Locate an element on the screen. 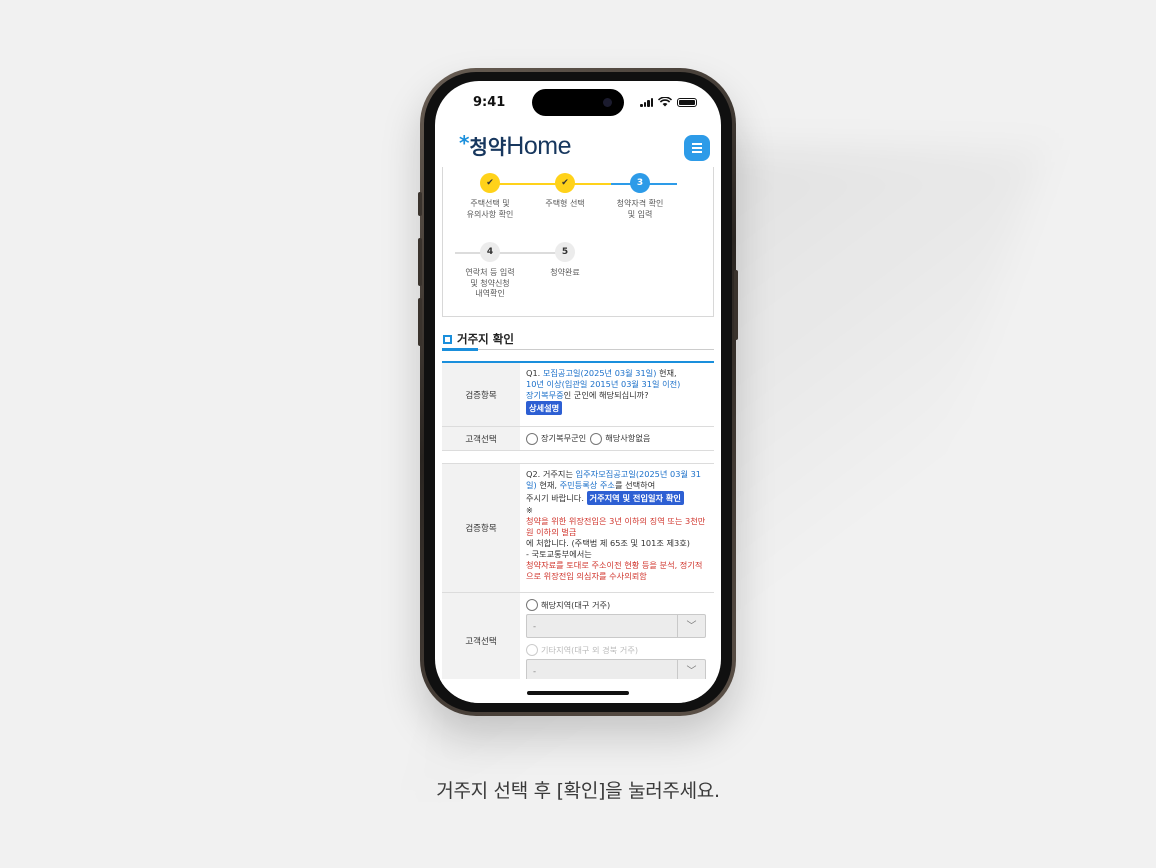 This screenshot has width=1156, height=868. status-icons is located at coordinates (668, 102).